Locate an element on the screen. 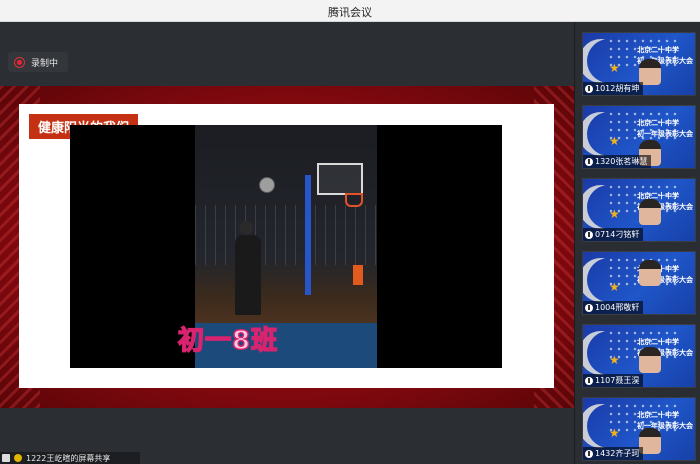 The width and height of the screenshot is (700, 464). participant-tile: ★ 北京二十中学 初一年级表彰大会 1432齐子珂 is located at coordinates (639, 429).